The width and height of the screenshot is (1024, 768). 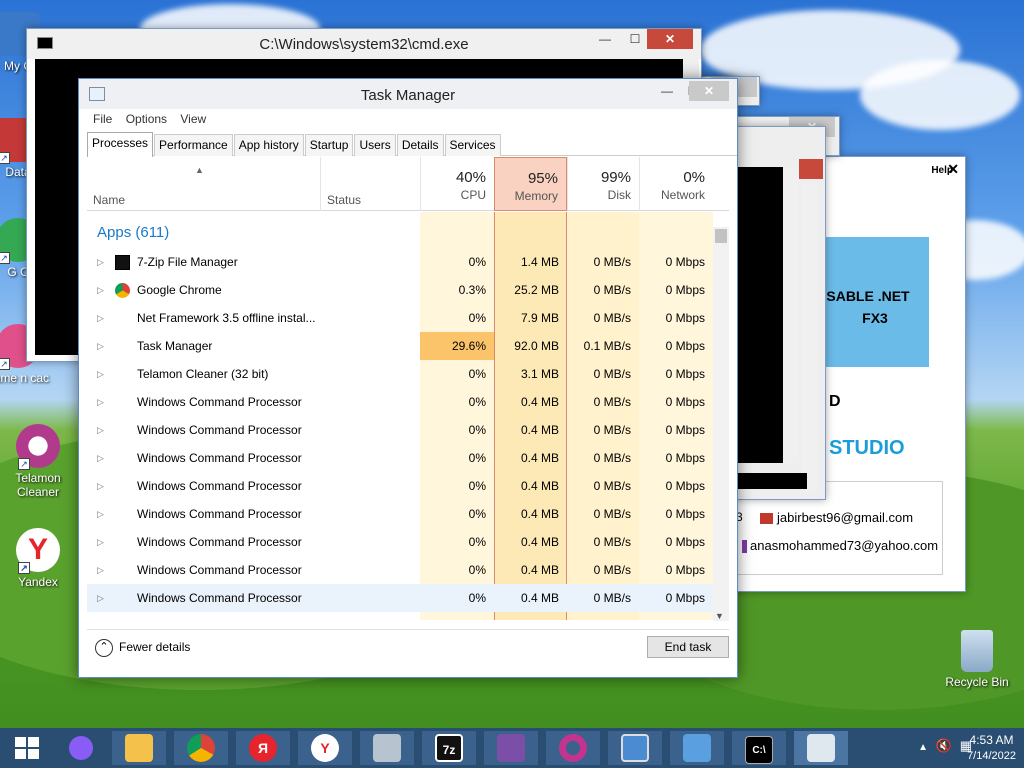 What do you see at coordinates (688, 647) in the screenshot?
I see `end-task-button: End task` at bounding box center [688, 647].